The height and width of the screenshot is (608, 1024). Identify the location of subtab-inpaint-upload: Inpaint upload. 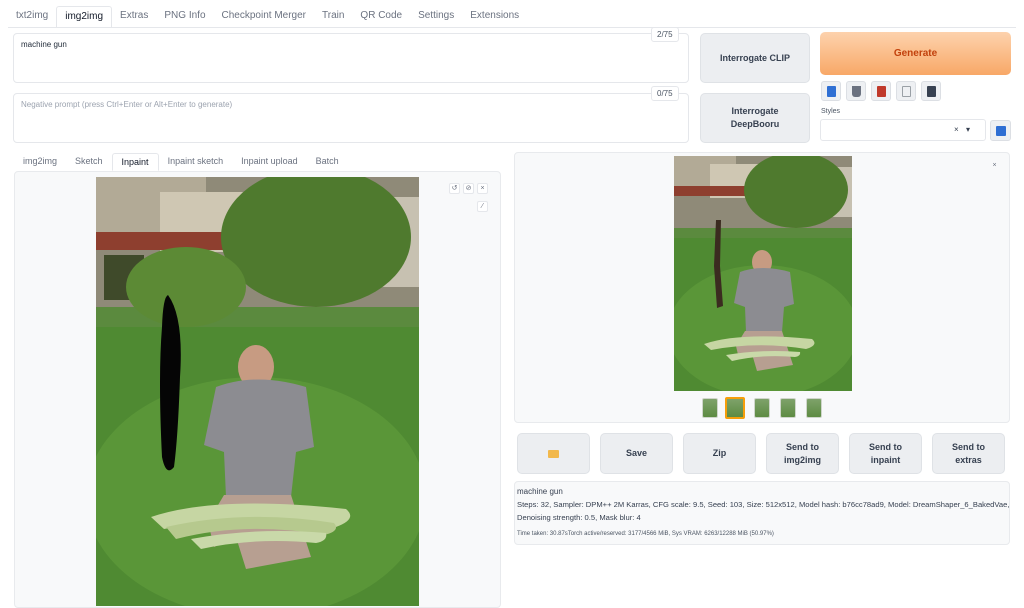
(269, 162).